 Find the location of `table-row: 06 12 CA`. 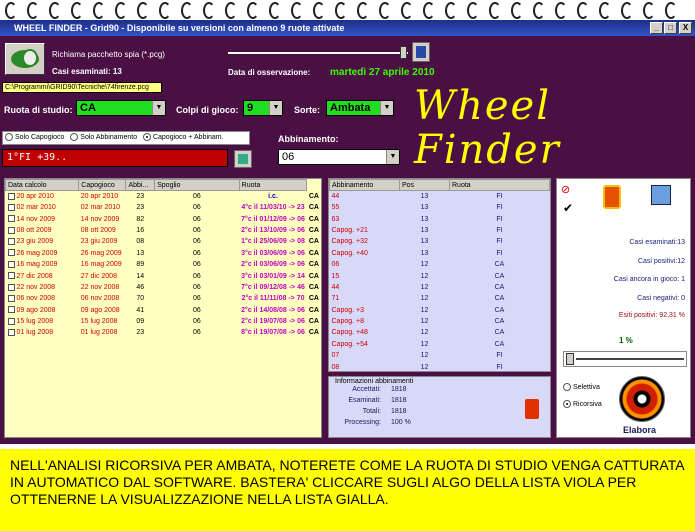

table-row: 06 12 CA is located at coordinates (440, 264).